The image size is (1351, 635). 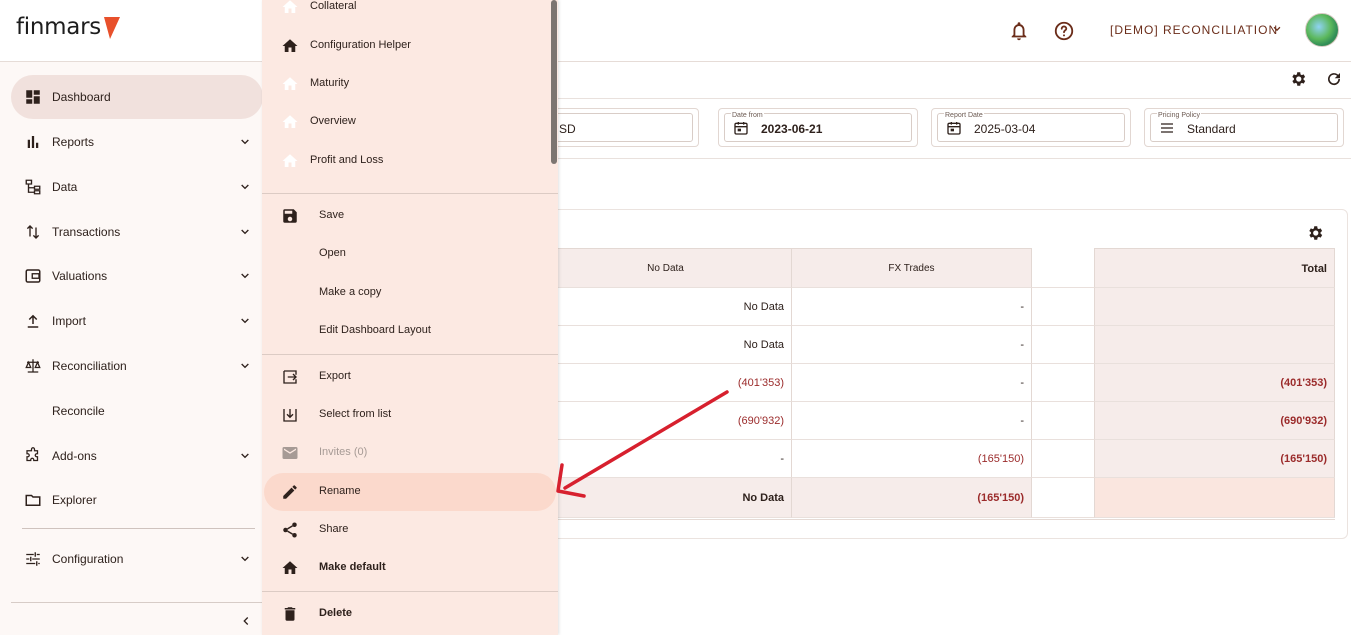 I want to click on menu-item-label: Profit and Loss, so click(x=347, y=160).